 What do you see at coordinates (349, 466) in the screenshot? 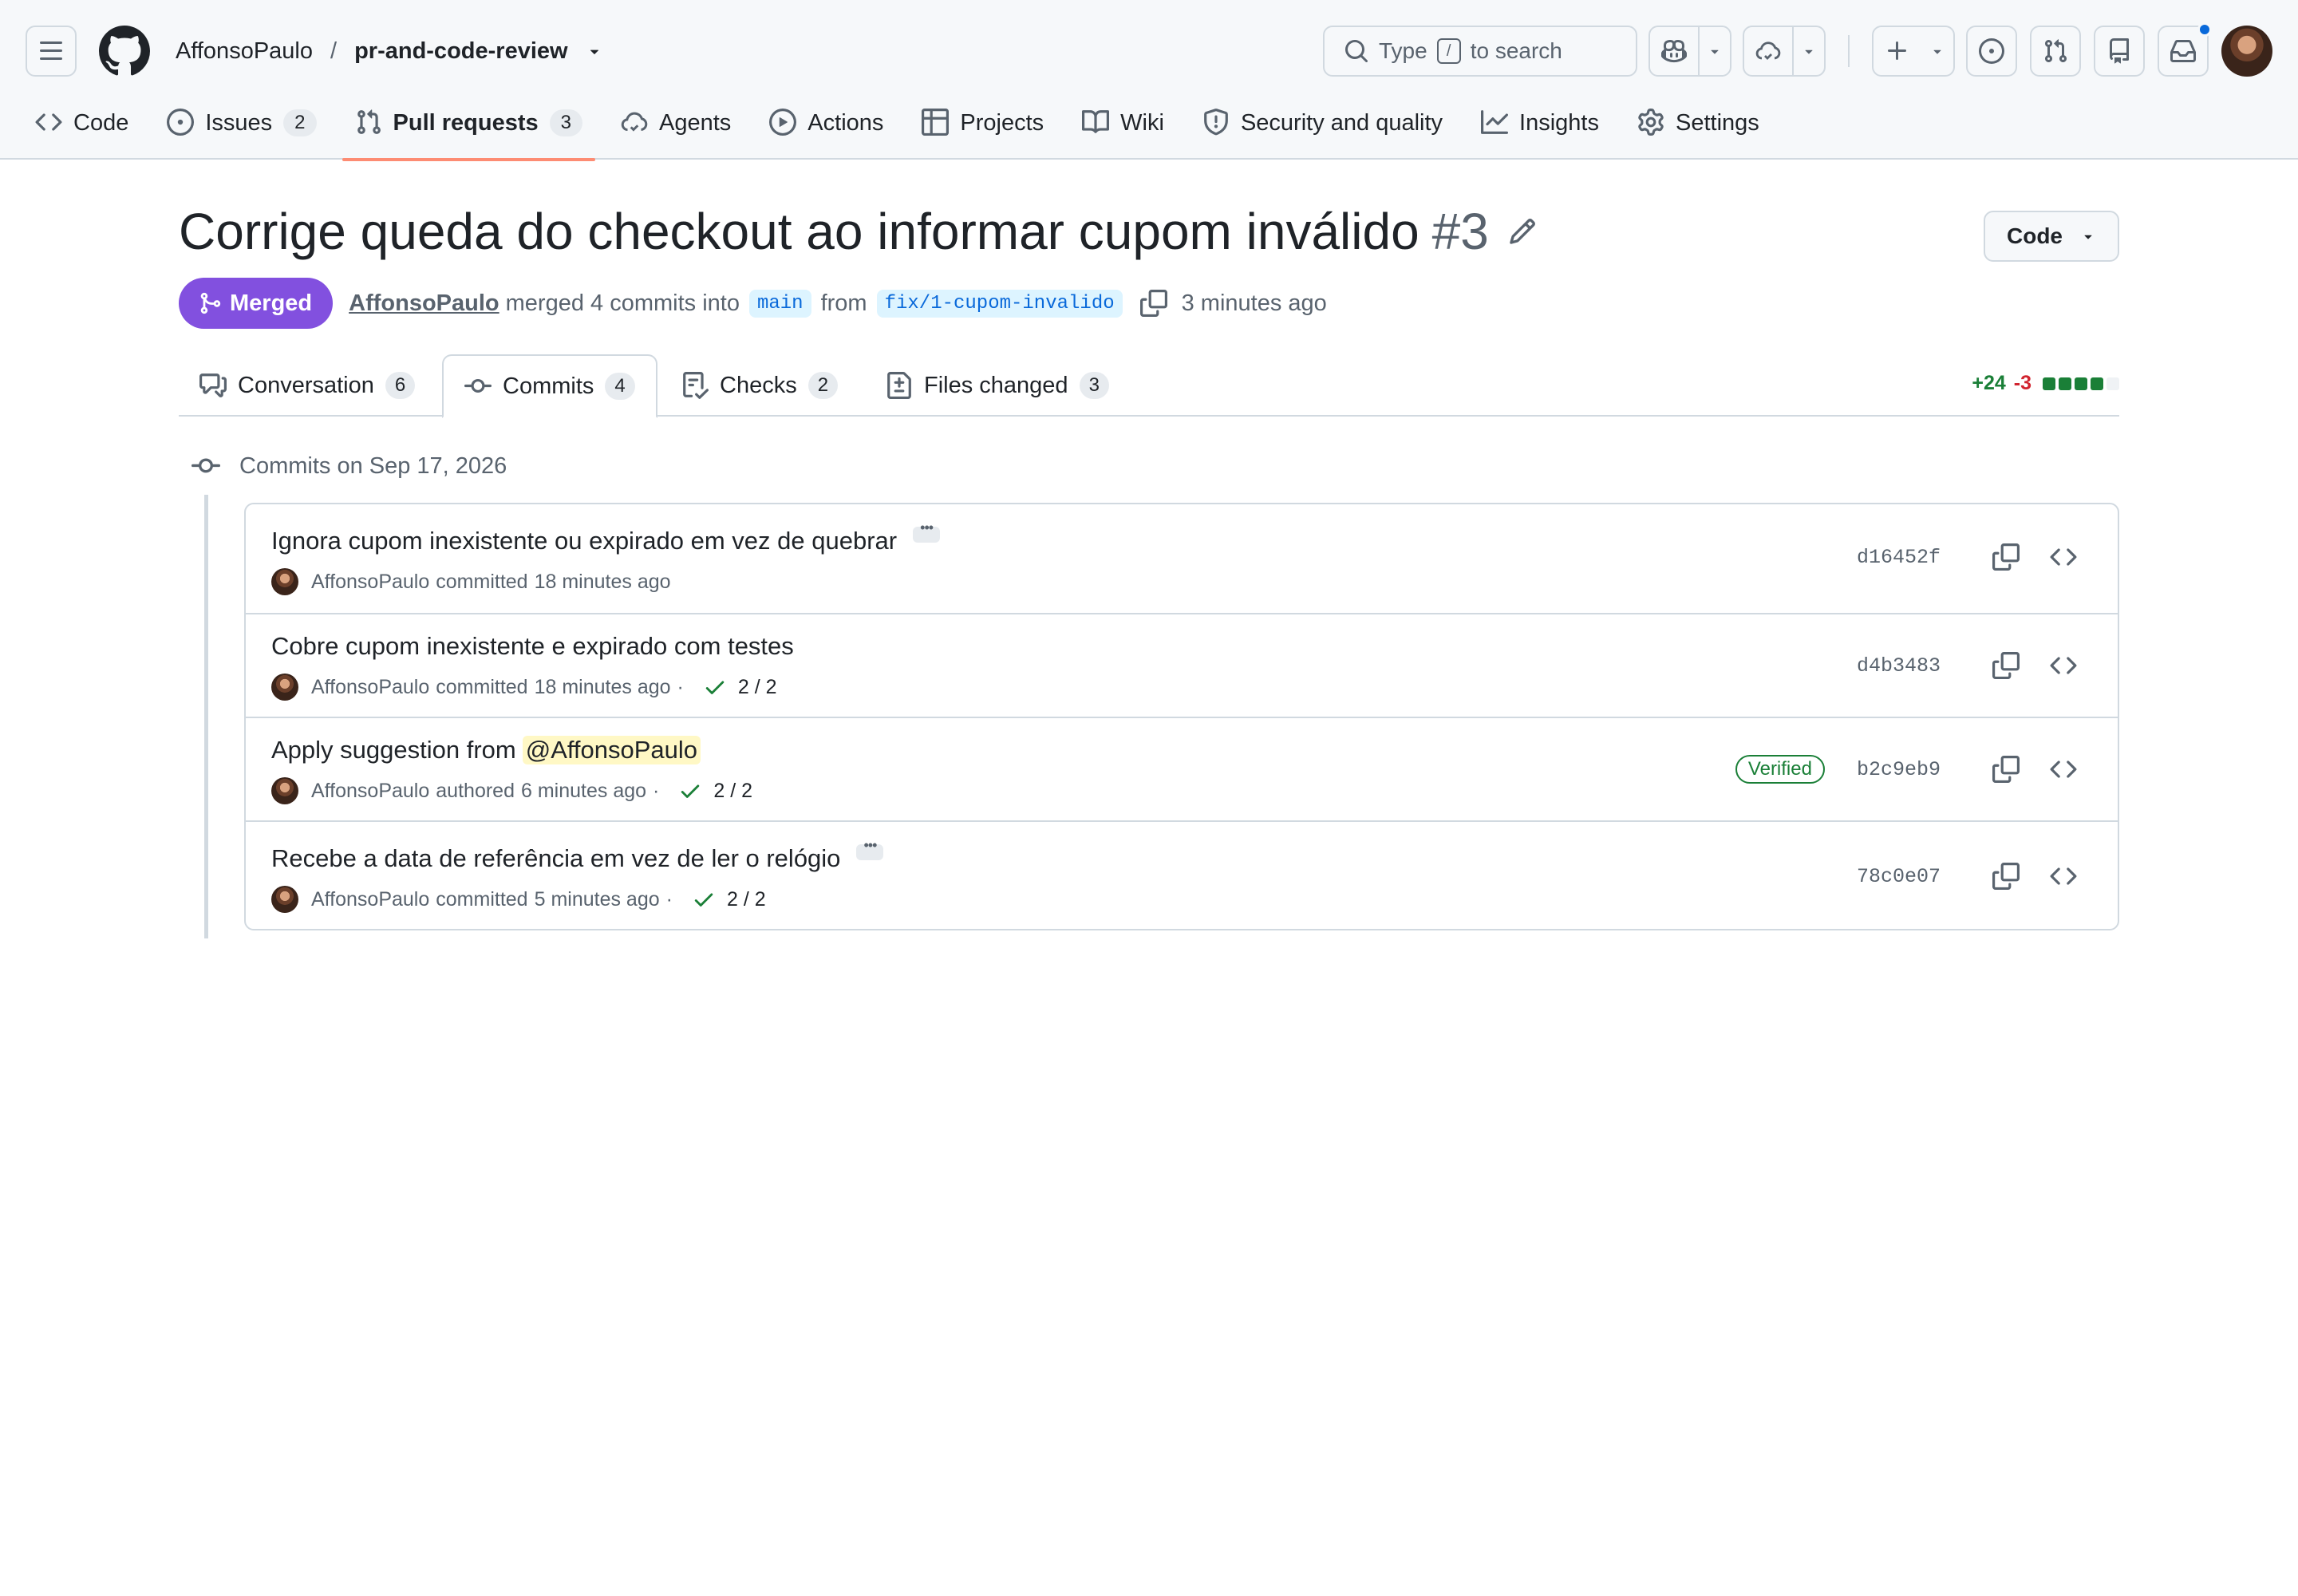
I see `commits-group-heading: Commits on Sep 17, 2026` at bounding box center [349, 466].